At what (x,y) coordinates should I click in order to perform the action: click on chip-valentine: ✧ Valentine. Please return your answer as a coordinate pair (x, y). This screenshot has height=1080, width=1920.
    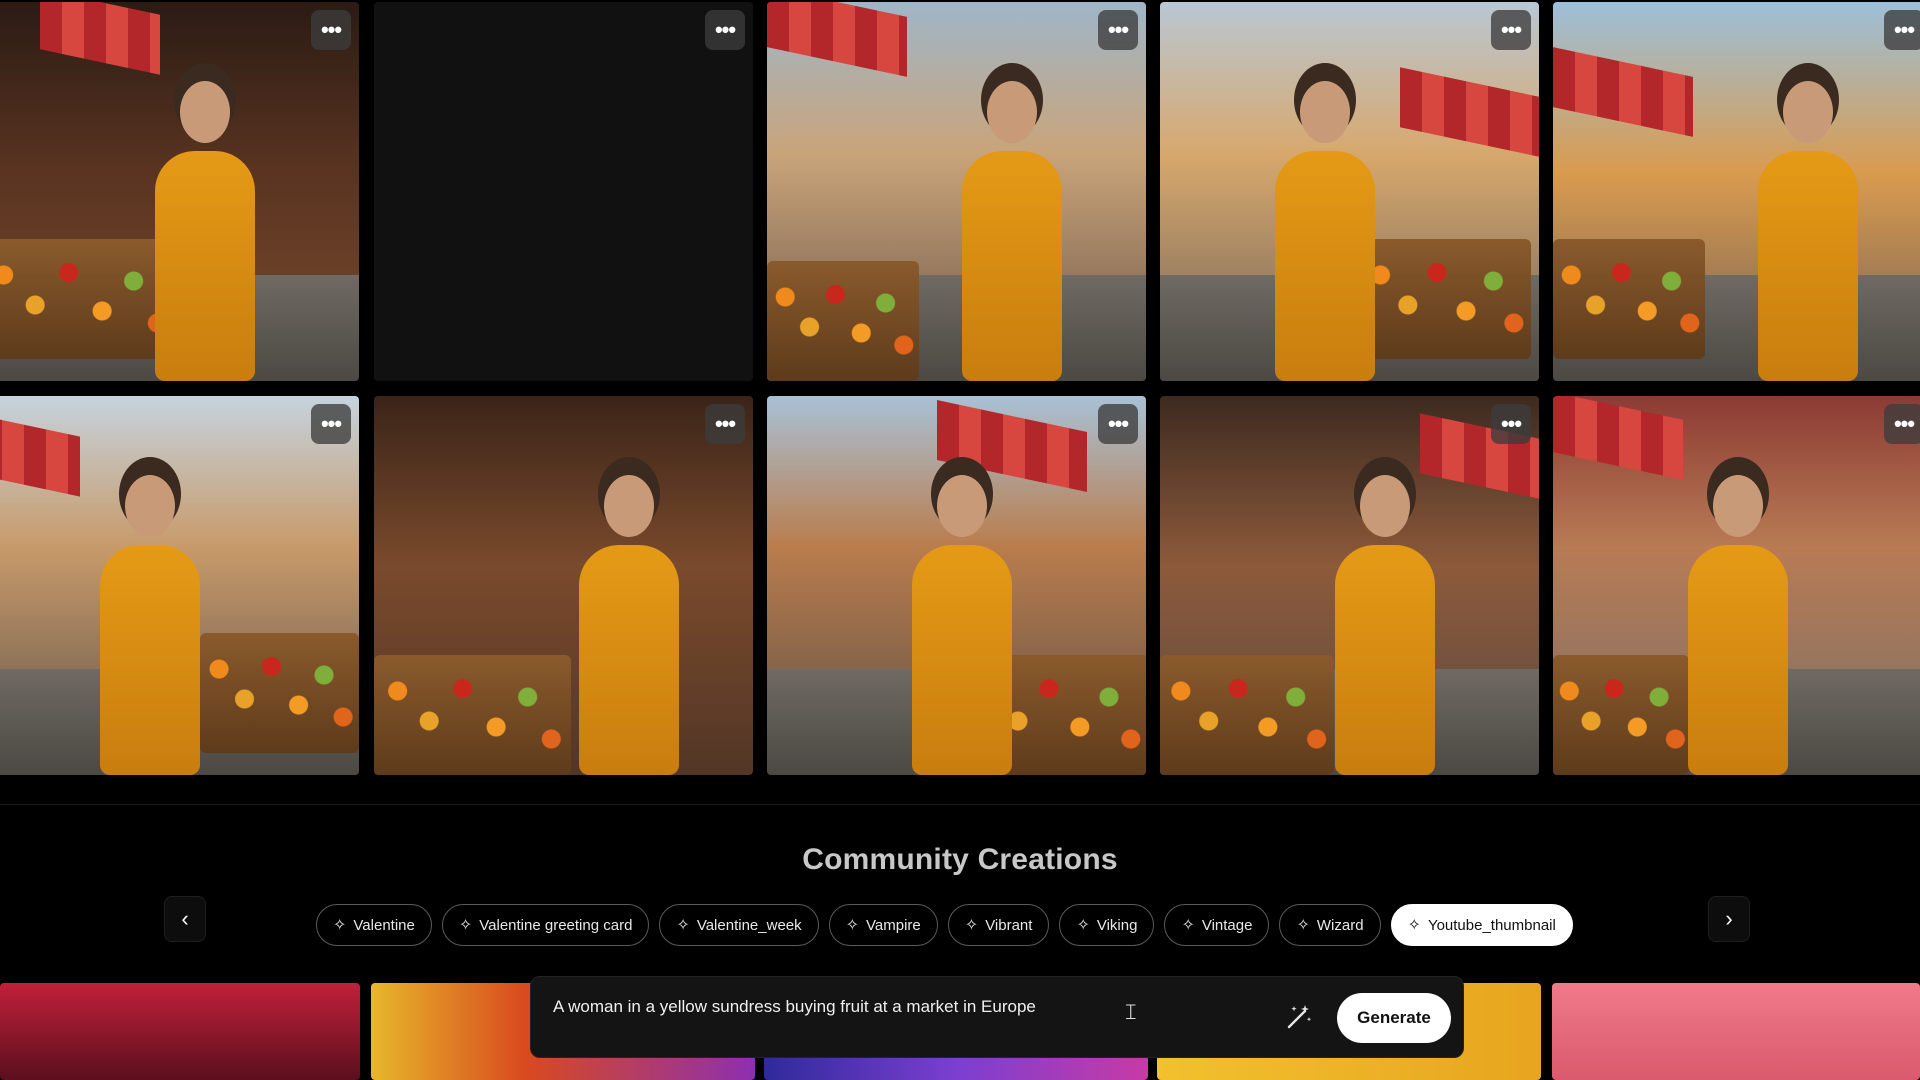
    Looking at the image, I should click on (374, 925).